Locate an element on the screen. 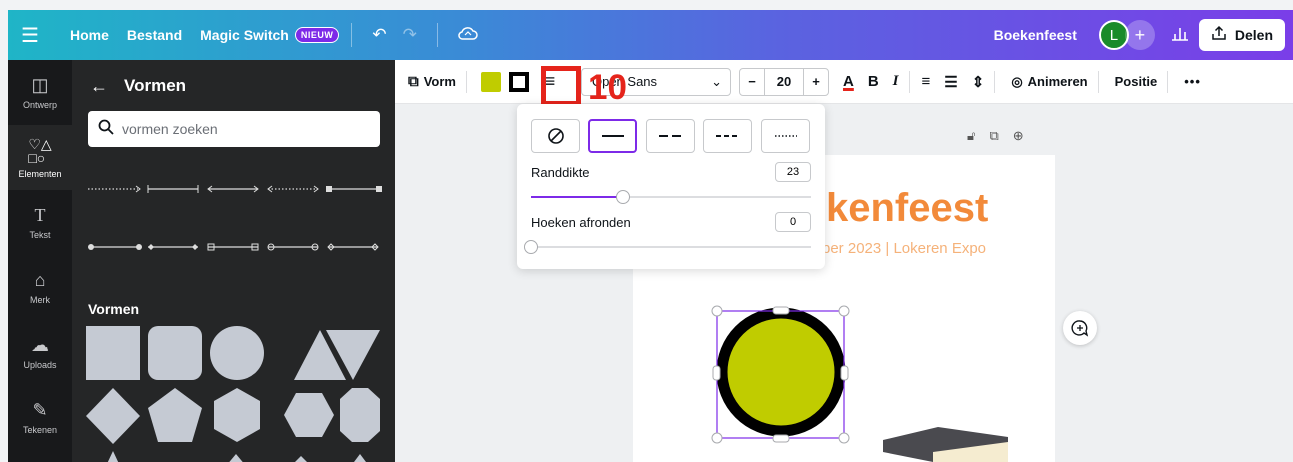 Image resolution: width=1293 pixels, height=462 pixels. octagon-shape is located at coordinates (360, 415).